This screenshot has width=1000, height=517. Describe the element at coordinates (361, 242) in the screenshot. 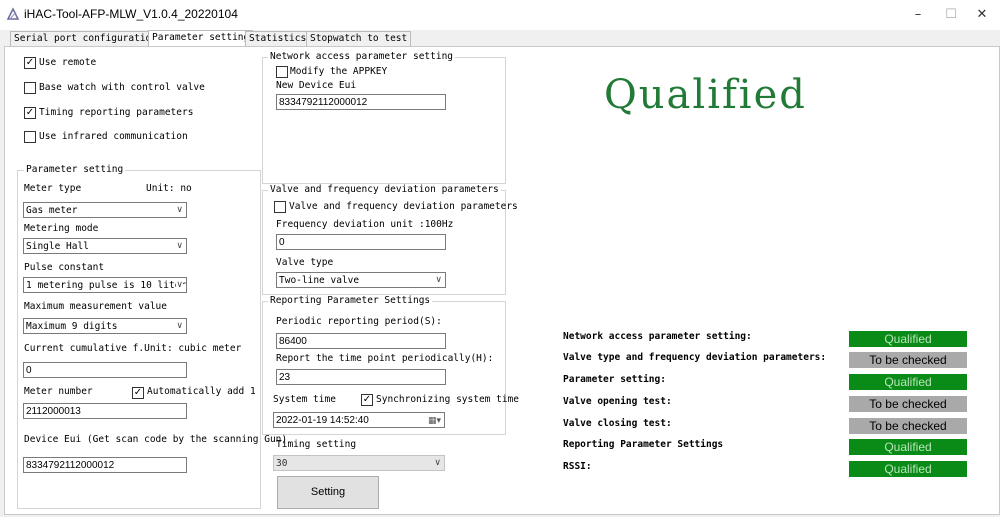

I see `frequency-input: 0` at that location.